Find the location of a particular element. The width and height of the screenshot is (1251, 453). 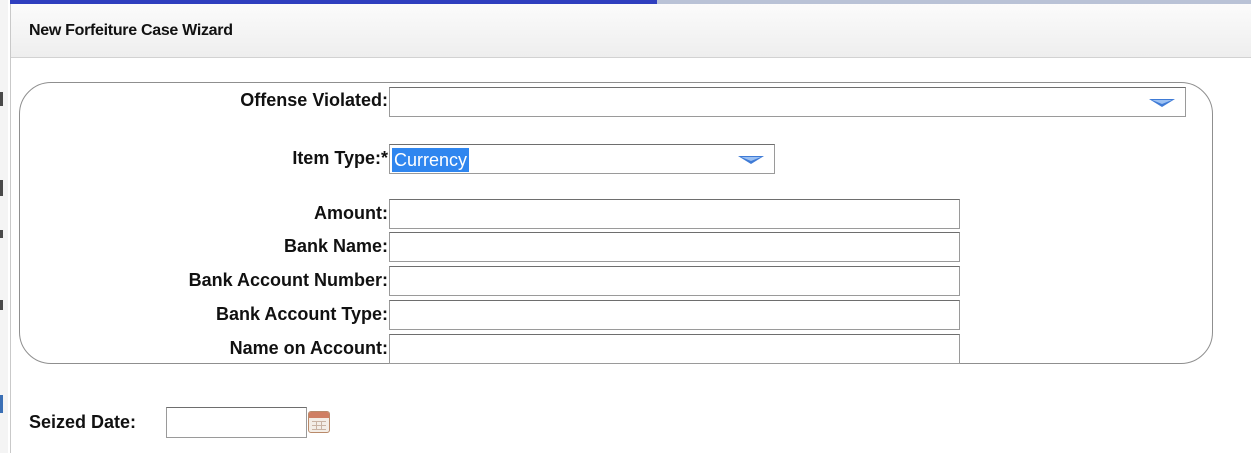

bank-account-number-field is located at coordinates (674, 281).